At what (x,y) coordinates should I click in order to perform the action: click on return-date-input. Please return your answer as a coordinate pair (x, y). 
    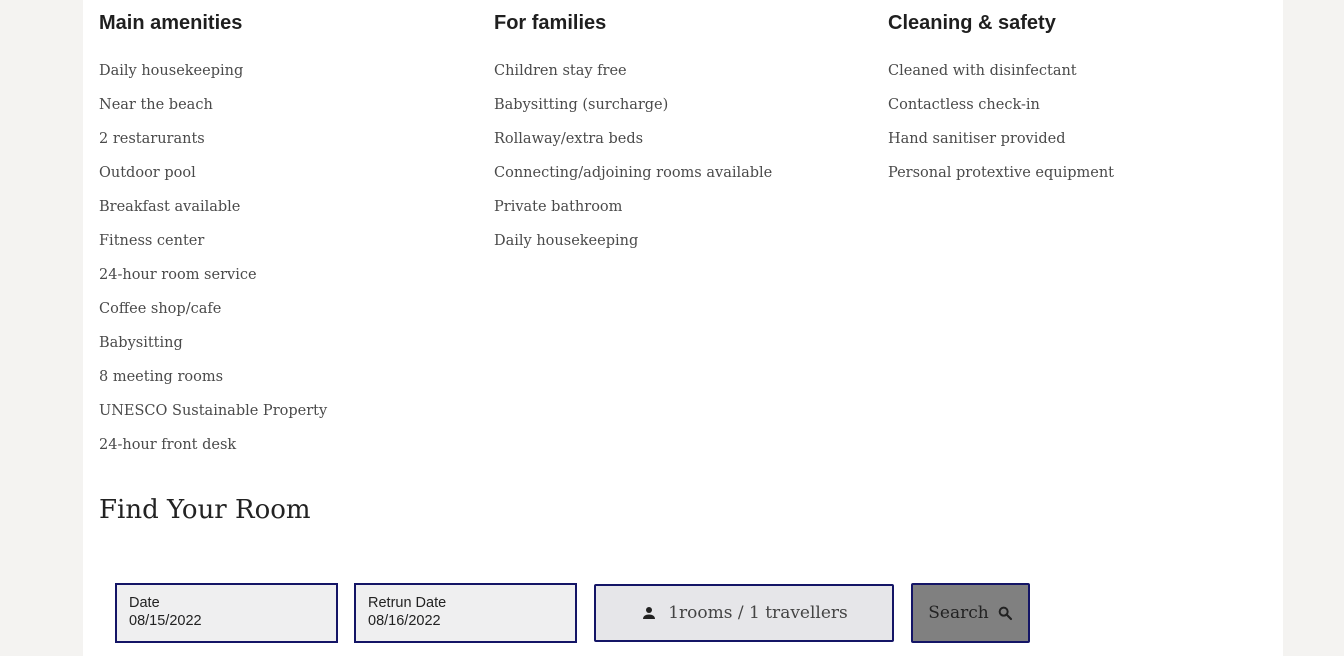
    Looking at the image, I should click on (468, 621).